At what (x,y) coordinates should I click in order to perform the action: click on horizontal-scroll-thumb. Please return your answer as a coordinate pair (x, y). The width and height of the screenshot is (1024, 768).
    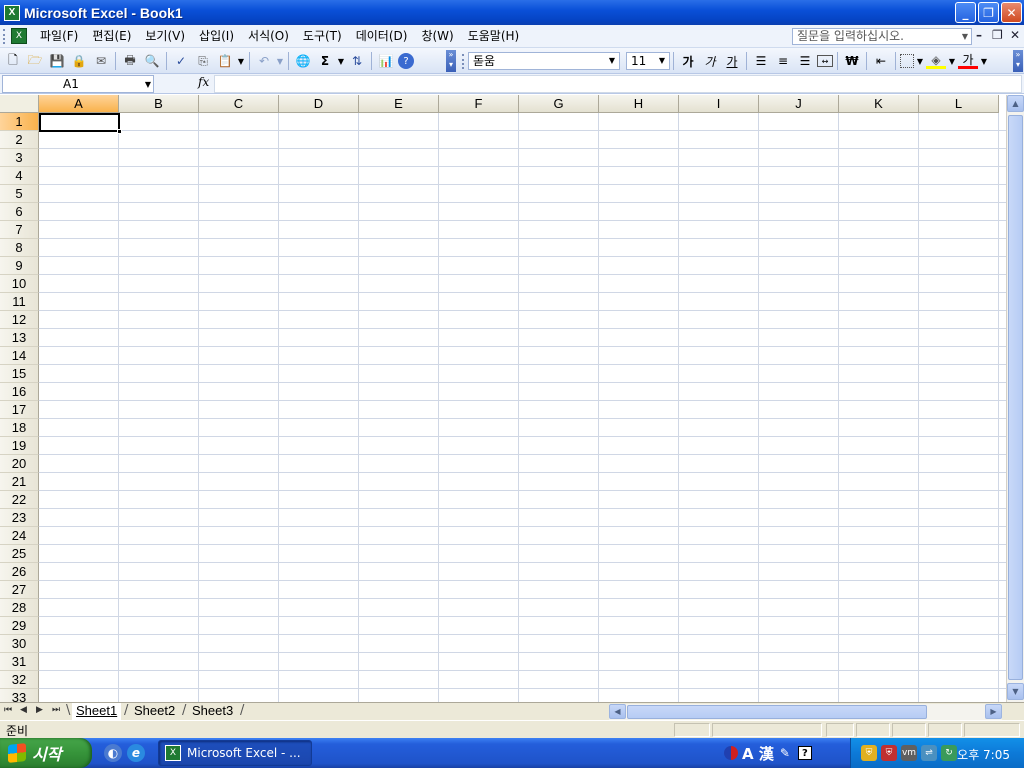
    Looking at the image, I should click on (777, 712).